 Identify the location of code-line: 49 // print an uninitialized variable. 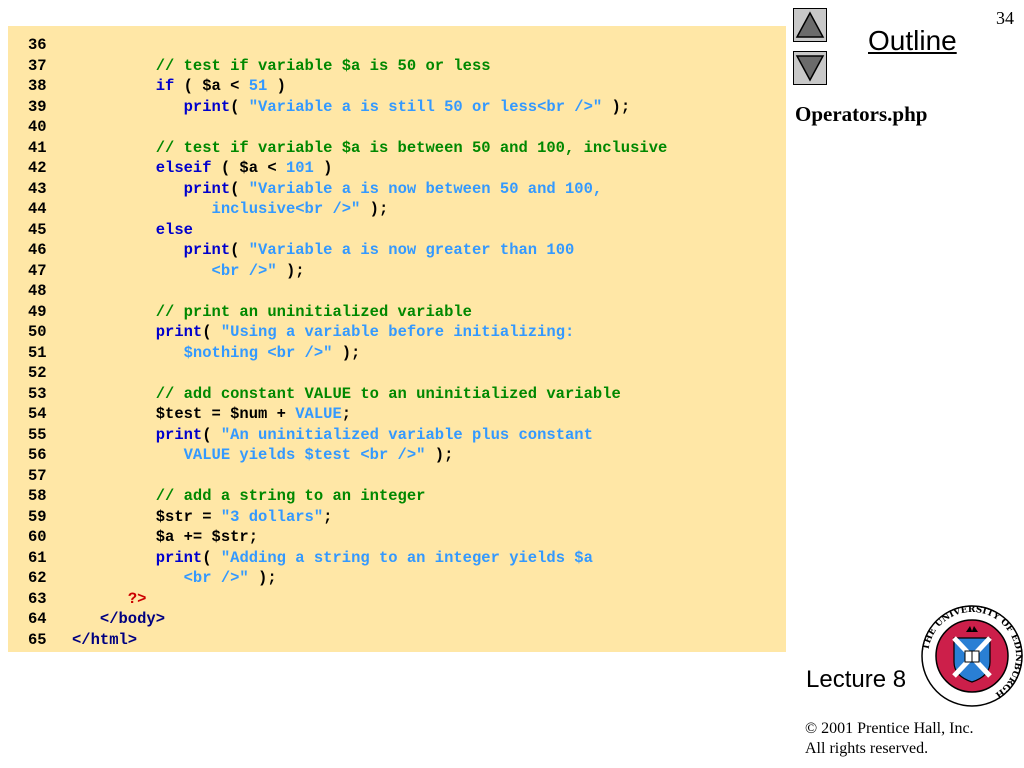
(347, 312).